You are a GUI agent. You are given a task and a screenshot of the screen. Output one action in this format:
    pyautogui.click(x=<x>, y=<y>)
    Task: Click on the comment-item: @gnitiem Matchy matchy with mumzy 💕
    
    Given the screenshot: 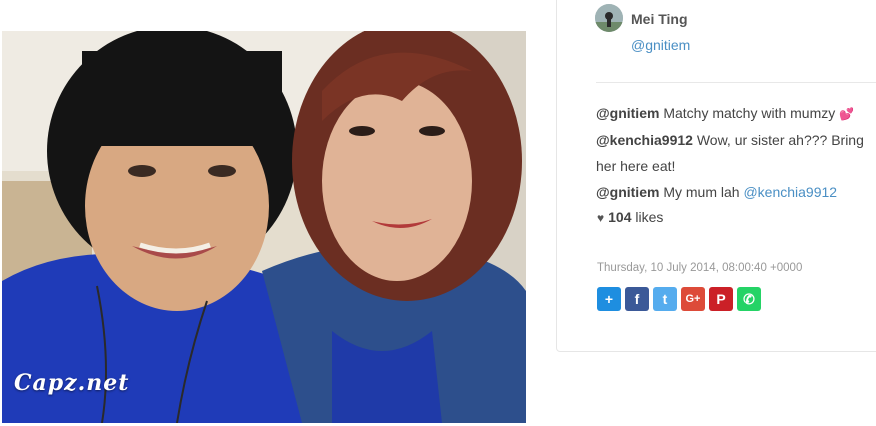 What is the action you would take?
    pyautogui.click(x=736, y=113)
    